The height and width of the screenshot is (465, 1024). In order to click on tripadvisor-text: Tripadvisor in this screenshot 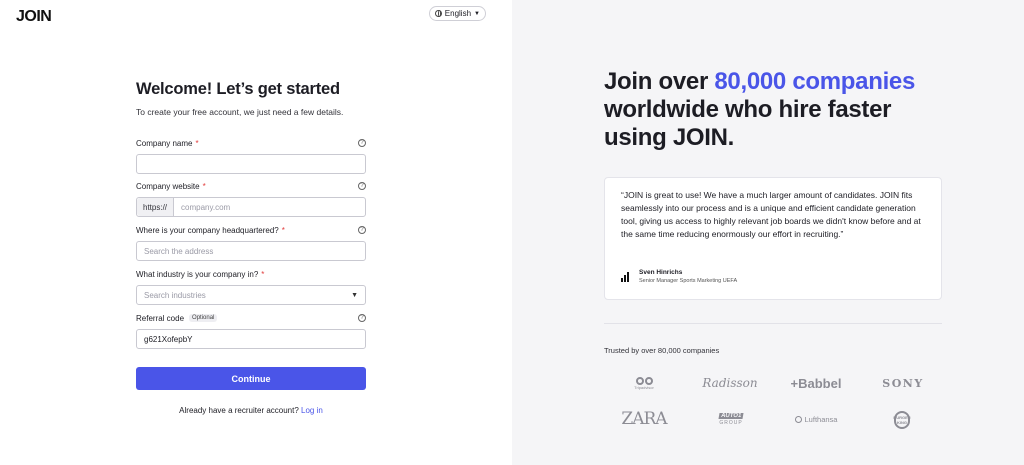, I will do `click(644, 387)`.